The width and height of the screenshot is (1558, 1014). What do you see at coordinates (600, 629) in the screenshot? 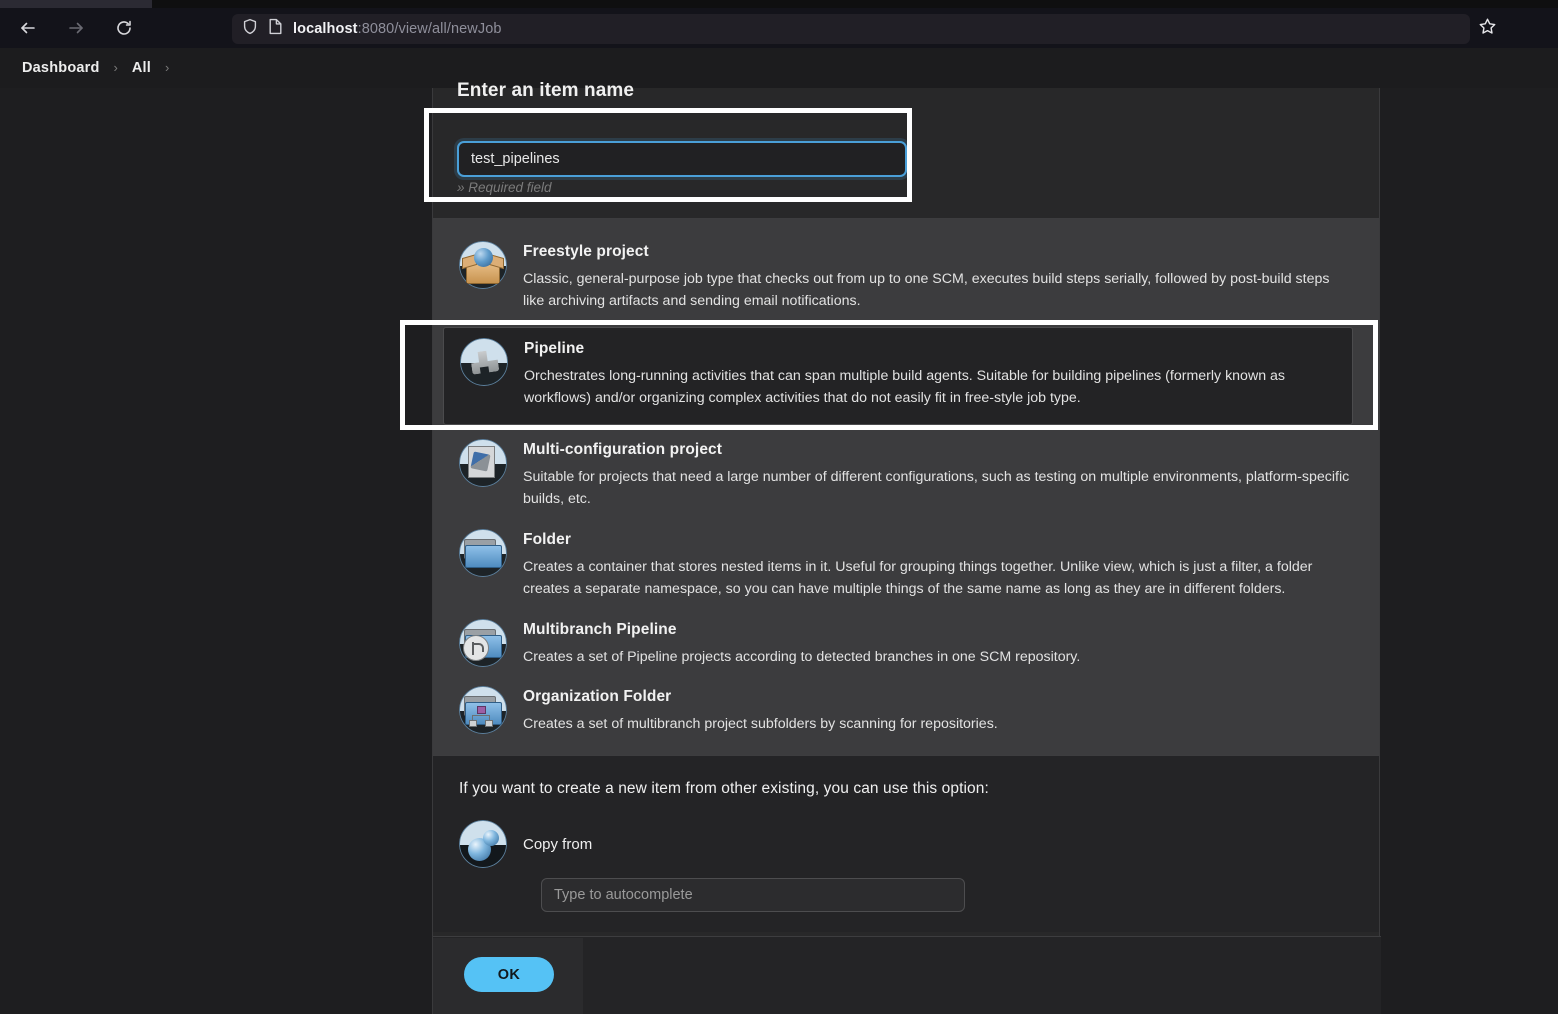
I see `item-type-name: Multibranch Pipeline` at bounding box center [600, 629].